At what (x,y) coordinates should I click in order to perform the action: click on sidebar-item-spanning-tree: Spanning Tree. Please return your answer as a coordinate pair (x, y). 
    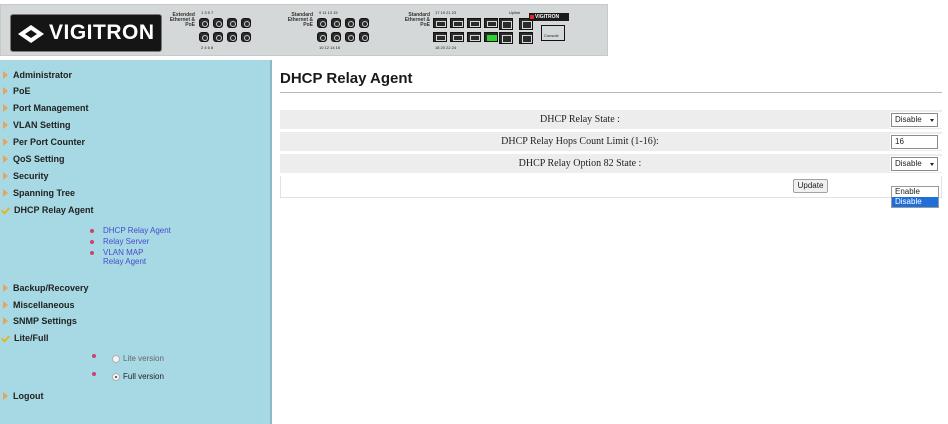
    Looking at the image, I should click on (37, 193).